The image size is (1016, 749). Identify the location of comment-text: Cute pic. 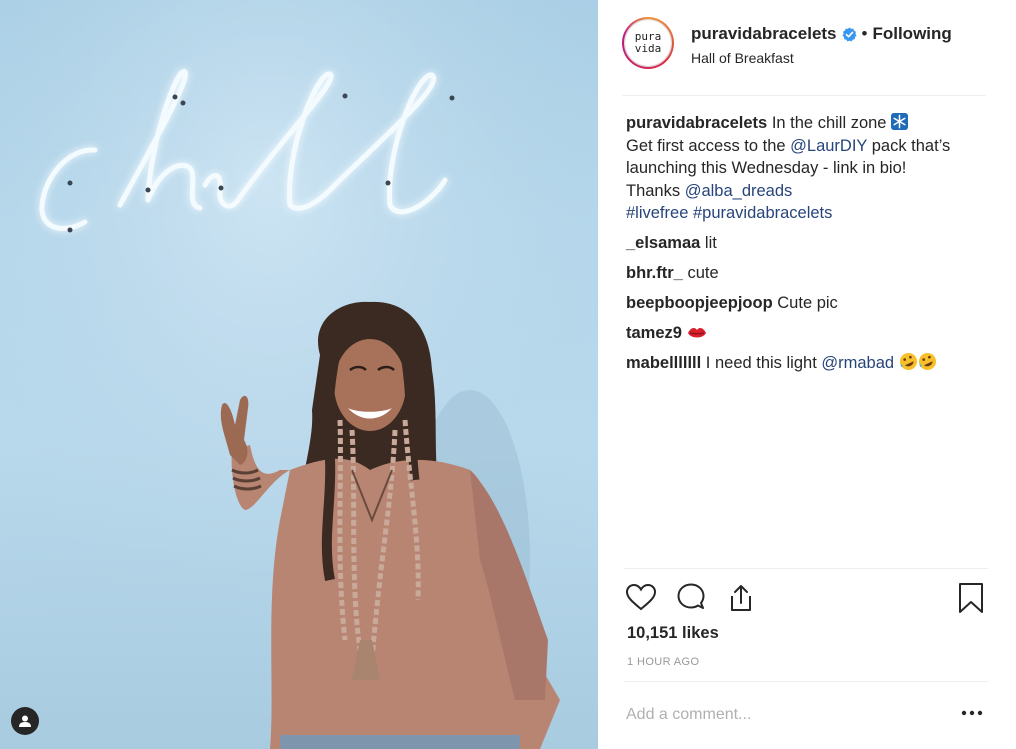
(807, 303).